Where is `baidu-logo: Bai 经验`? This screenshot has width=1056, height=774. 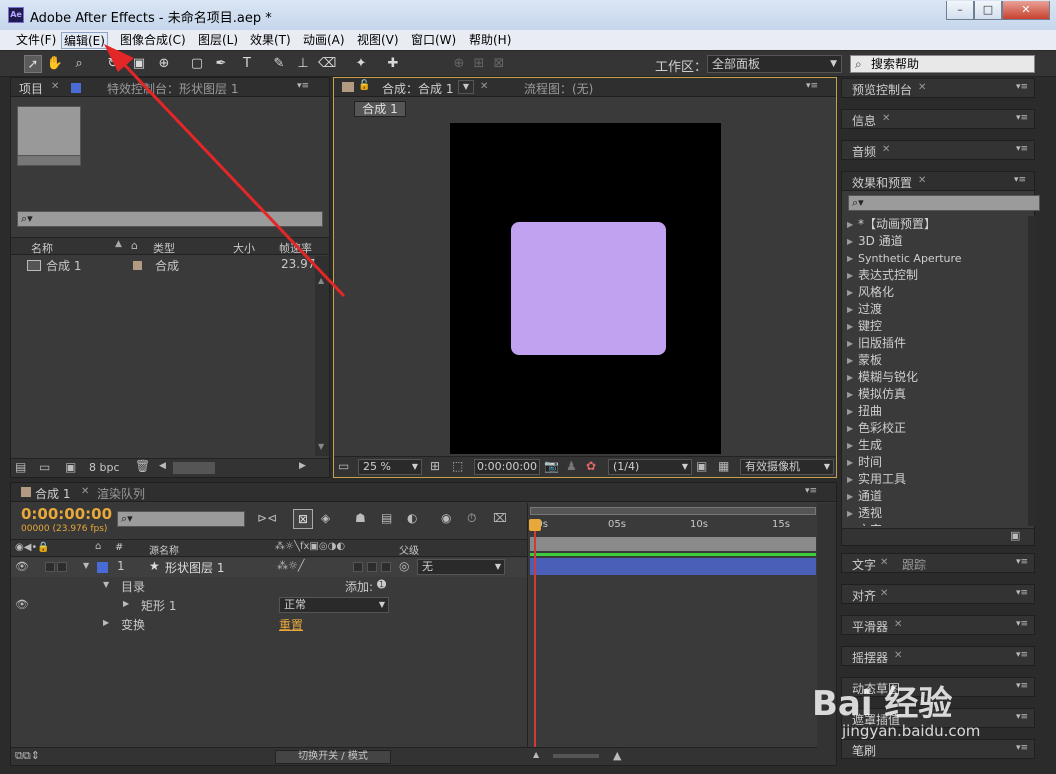
baidu-logo: Bai 经验 is located at coordinates (882, 704).